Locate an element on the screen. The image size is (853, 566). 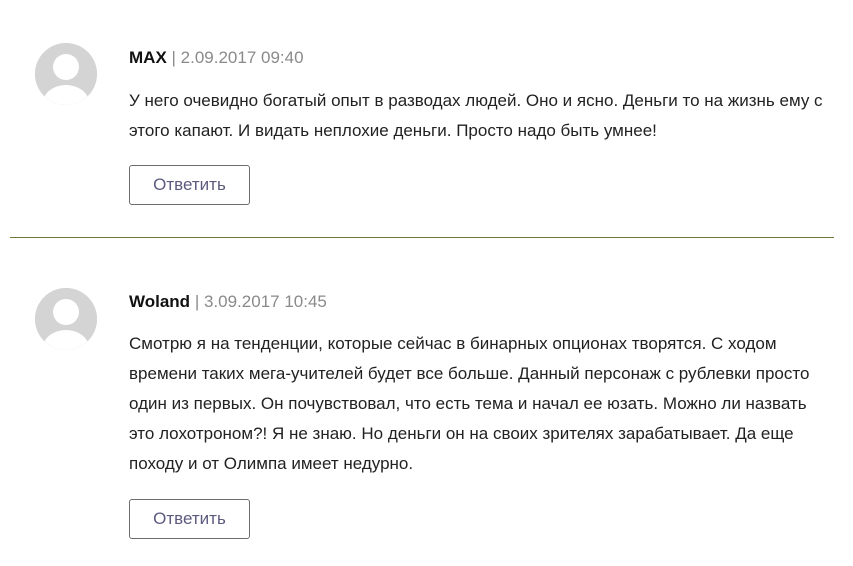
comment-meta: Woland | 3.09.2017 10:45 is located at coordinates (228, 302).